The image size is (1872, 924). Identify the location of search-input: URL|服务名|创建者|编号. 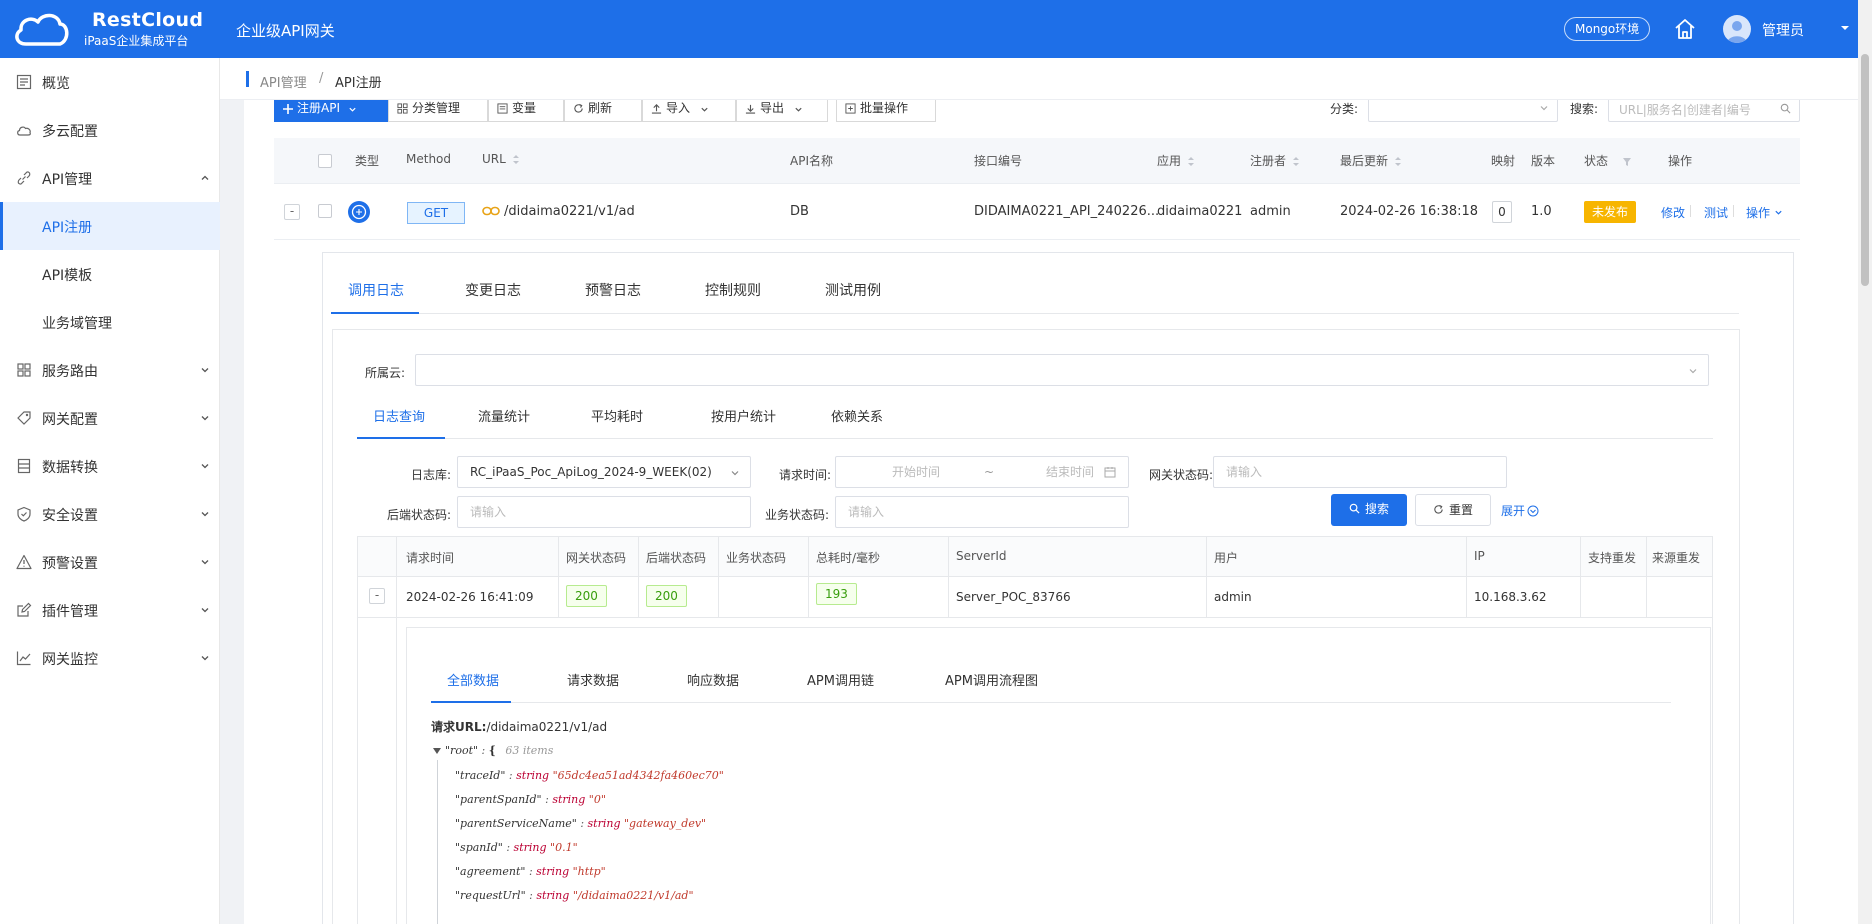
(1704, 111).